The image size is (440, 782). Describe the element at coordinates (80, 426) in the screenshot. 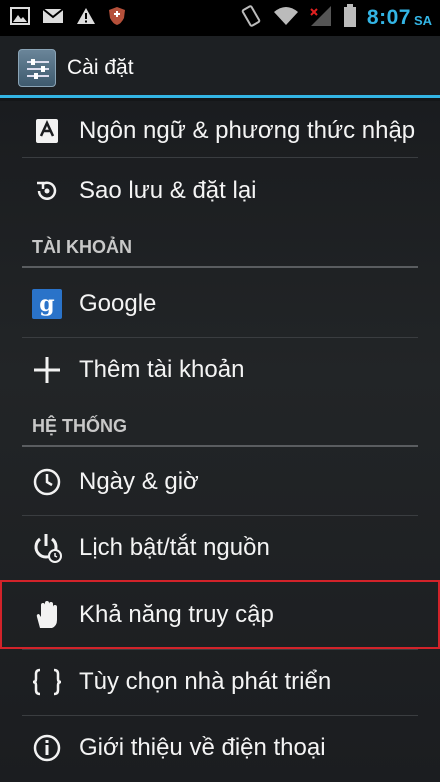

I see `section-header-system: HỆ THỐNG` at that location.